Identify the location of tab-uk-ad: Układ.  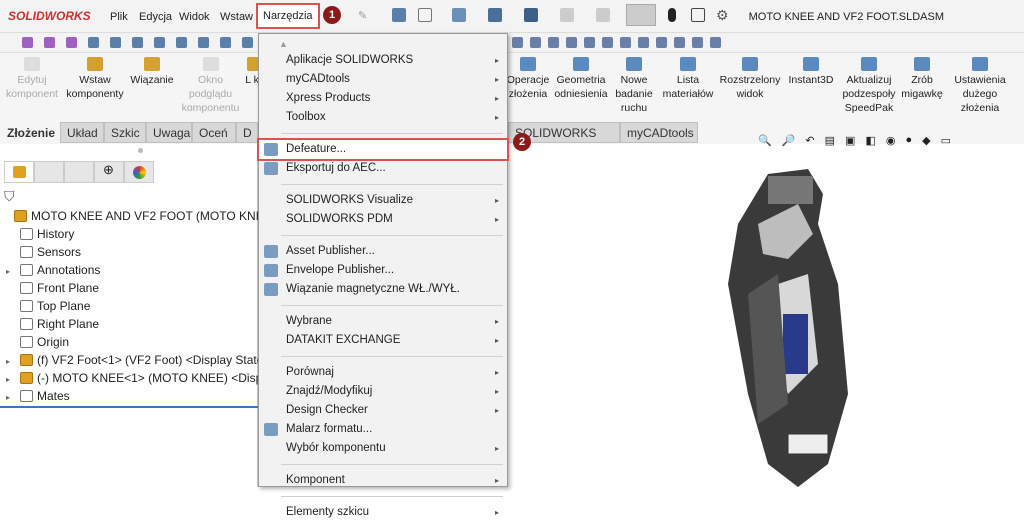
(82, 132).